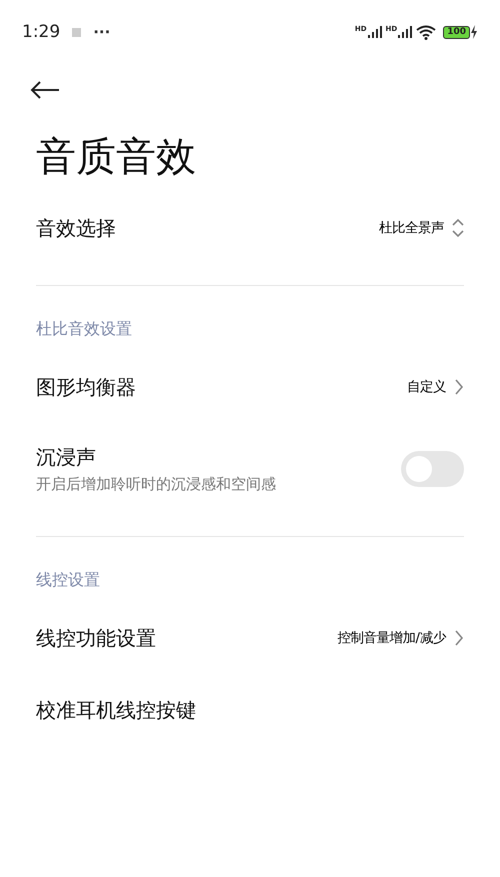 The height and width of the screenshot is (877, 500). I want to click on section-header: 线控设置, so click(68, 580).